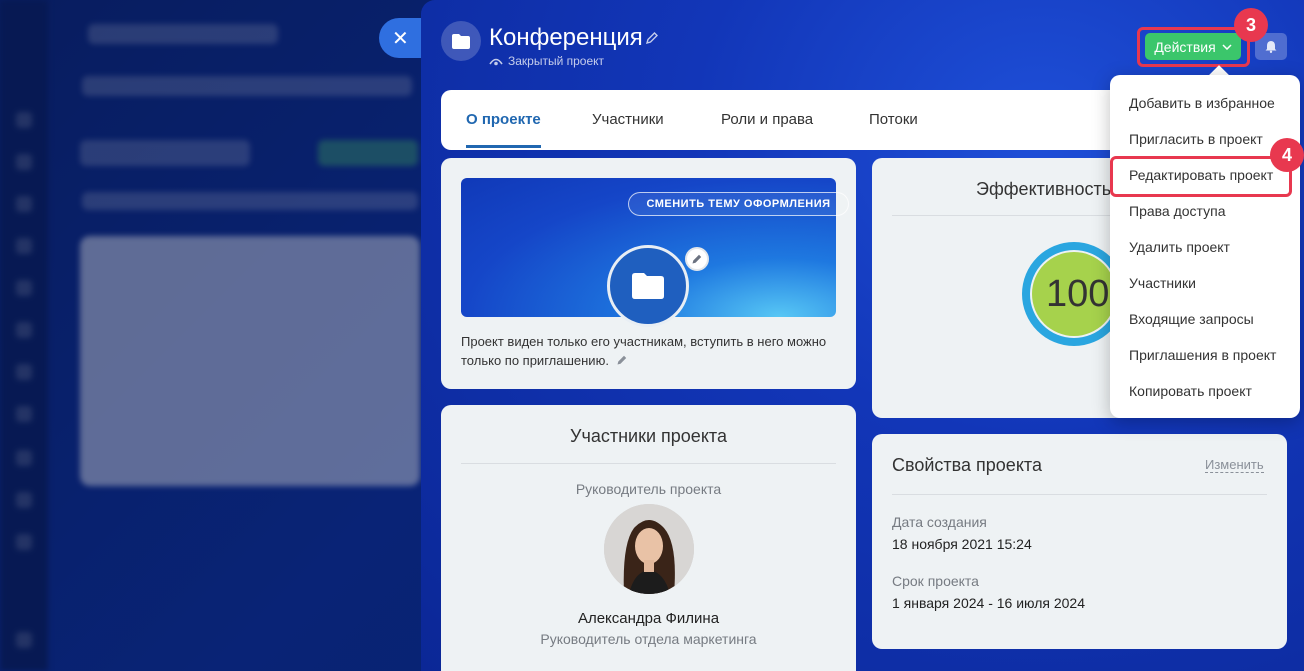 The height and width of the screenshot is (671, 1304). I want to click on owner-role-label: Руководитель проекта, so click(648, 489).